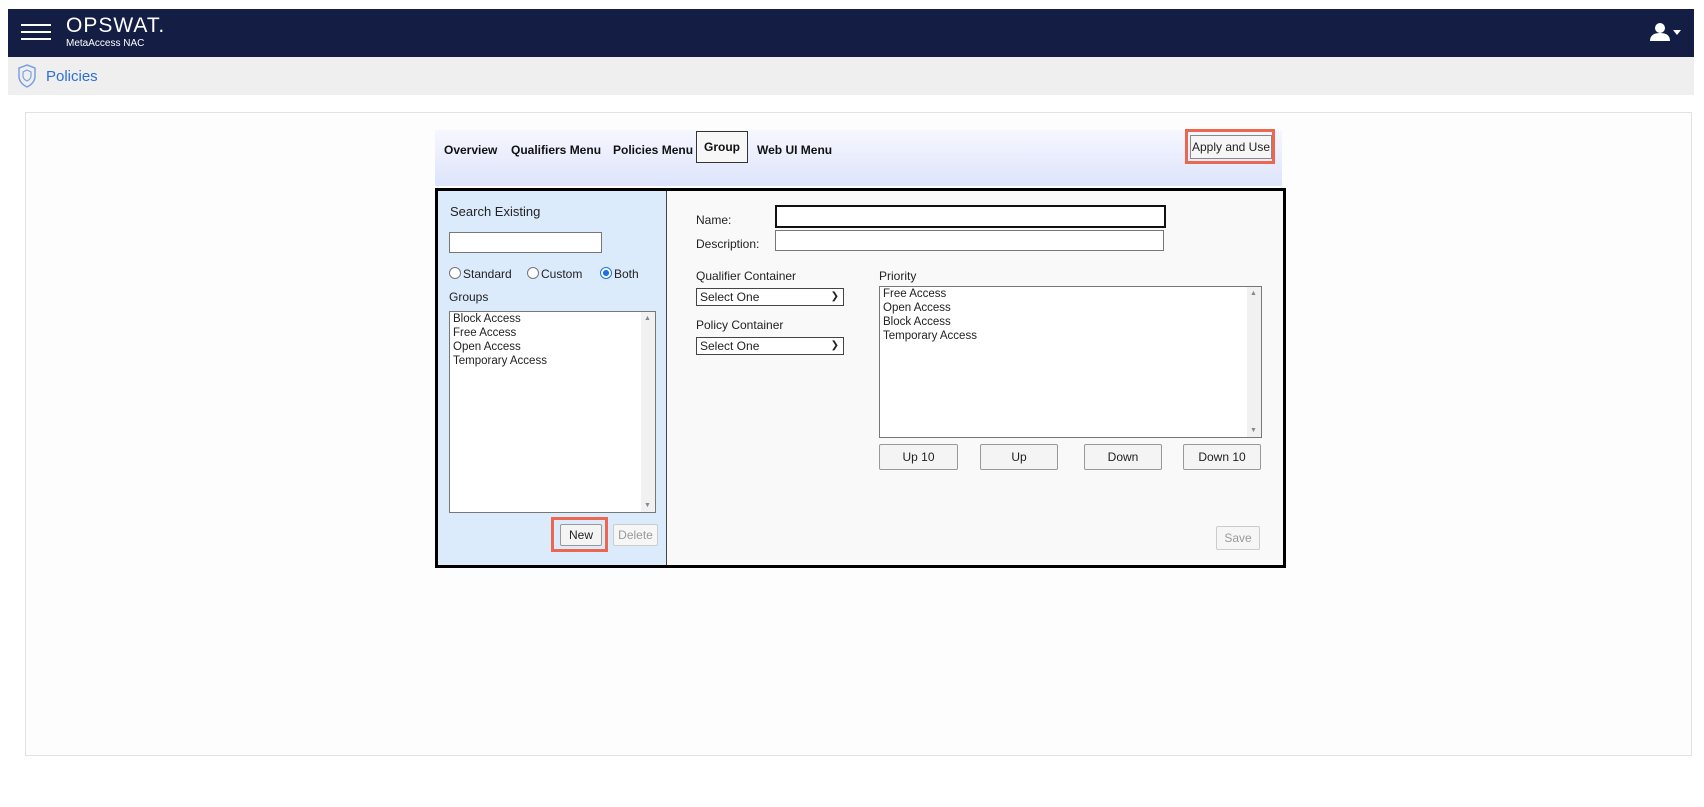 The height and width of the screenshot is (807, 1704). I want to click on save-button: Save, so click(1238, 538).